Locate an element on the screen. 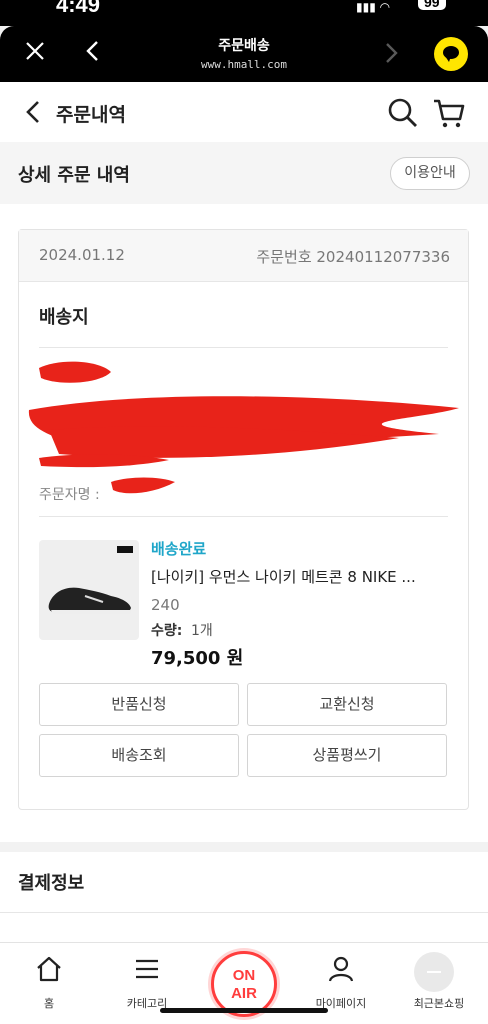 This screenshot has width=488, height=1024. product-image is located at coordinates (89, 590).